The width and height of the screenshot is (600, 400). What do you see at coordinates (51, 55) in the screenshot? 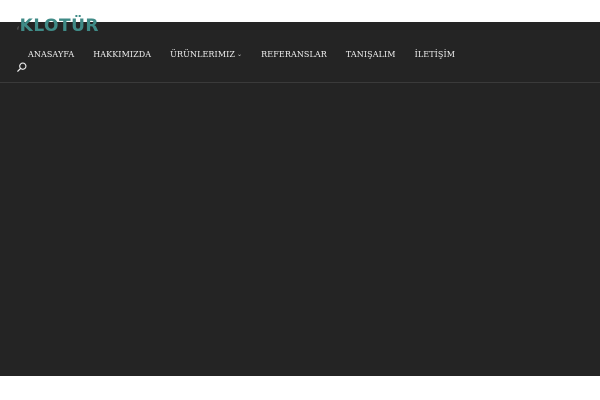
I see `nav-item-anasayfa: ANASAYFA` at bounding box center [51, 55].